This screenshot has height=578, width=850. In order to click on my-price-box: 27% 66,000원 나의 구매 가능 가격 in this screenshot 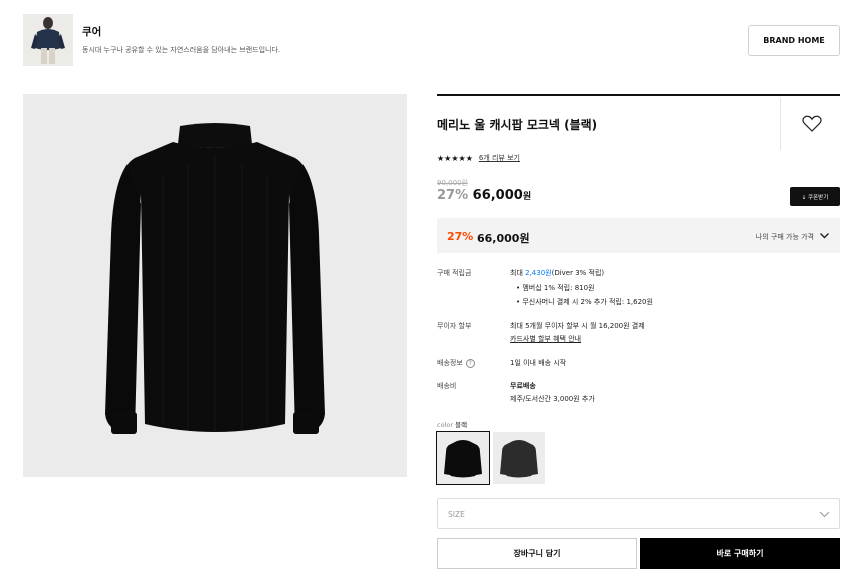, I will do `click(638, 235)`.